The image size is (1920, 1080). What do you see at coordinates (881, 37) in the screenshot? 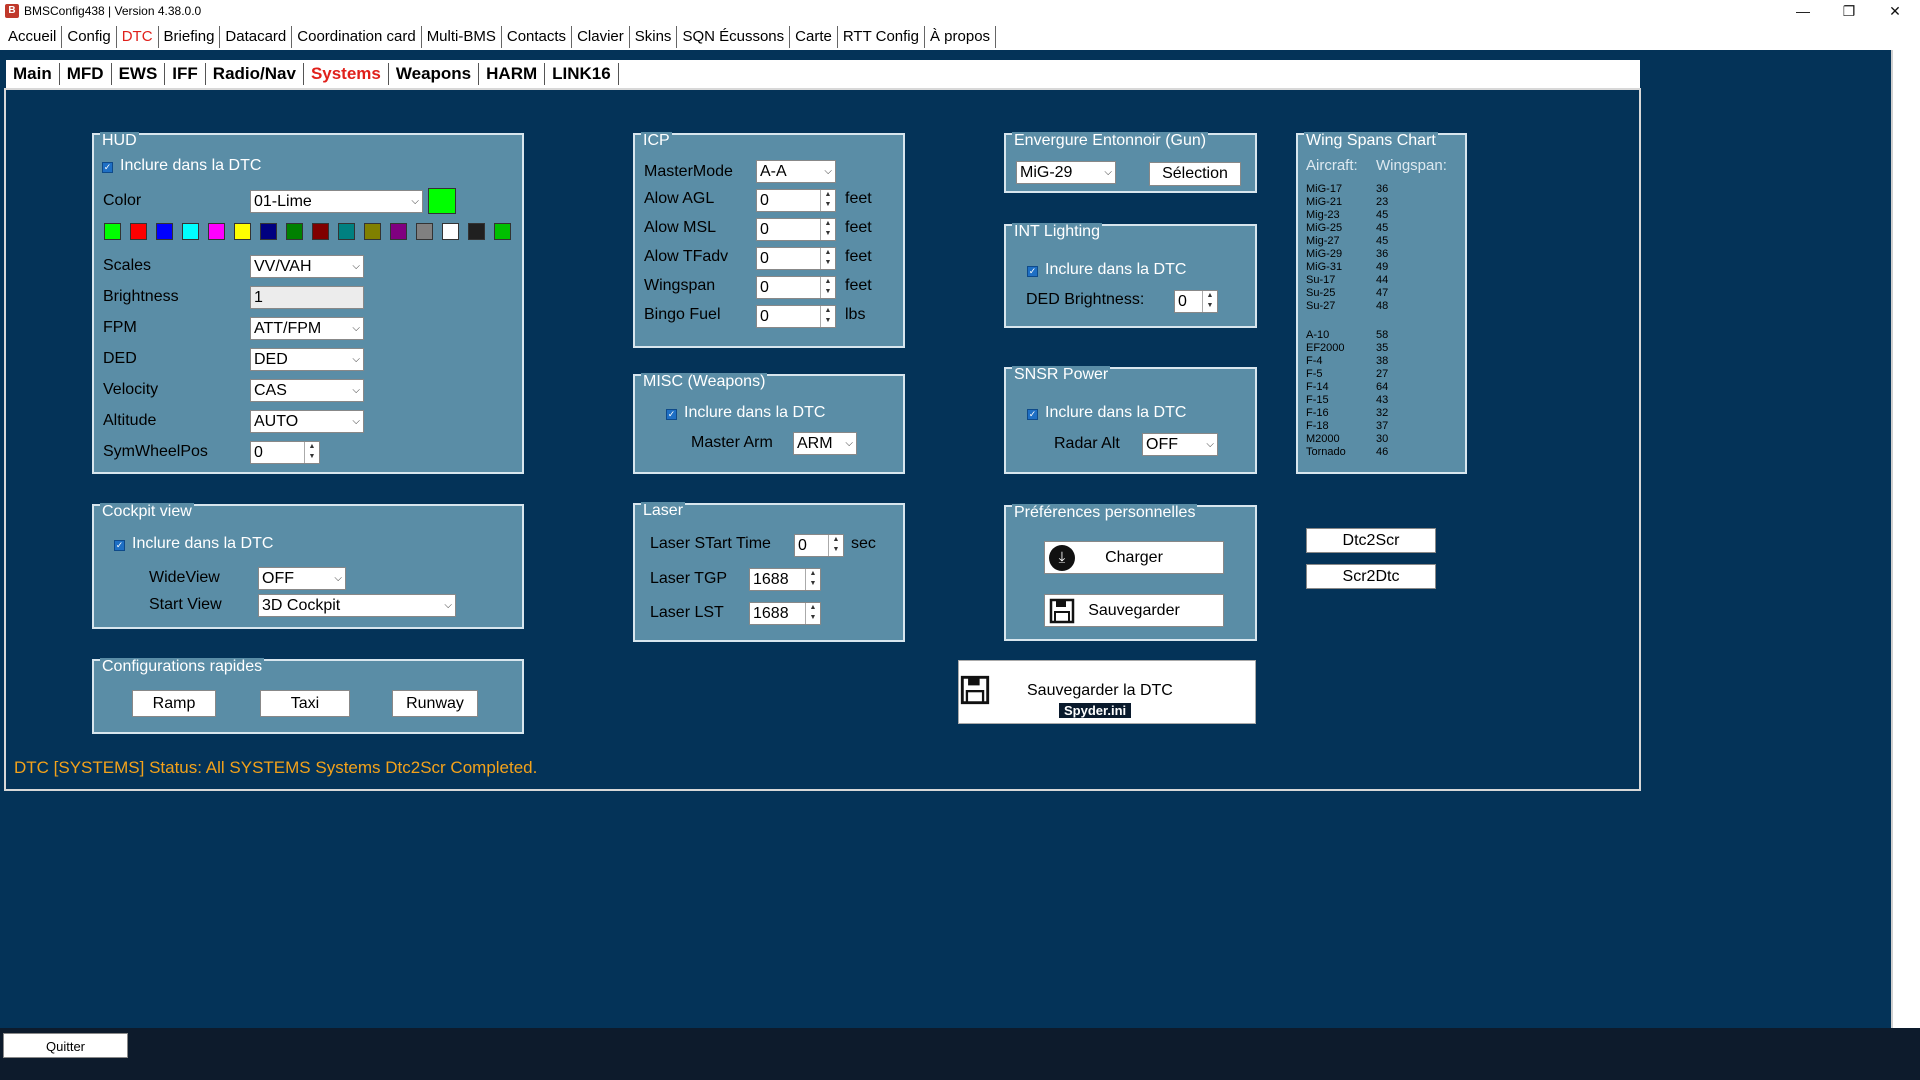
I see `menu-item: RTT Config` at bounding box center [881, 37].